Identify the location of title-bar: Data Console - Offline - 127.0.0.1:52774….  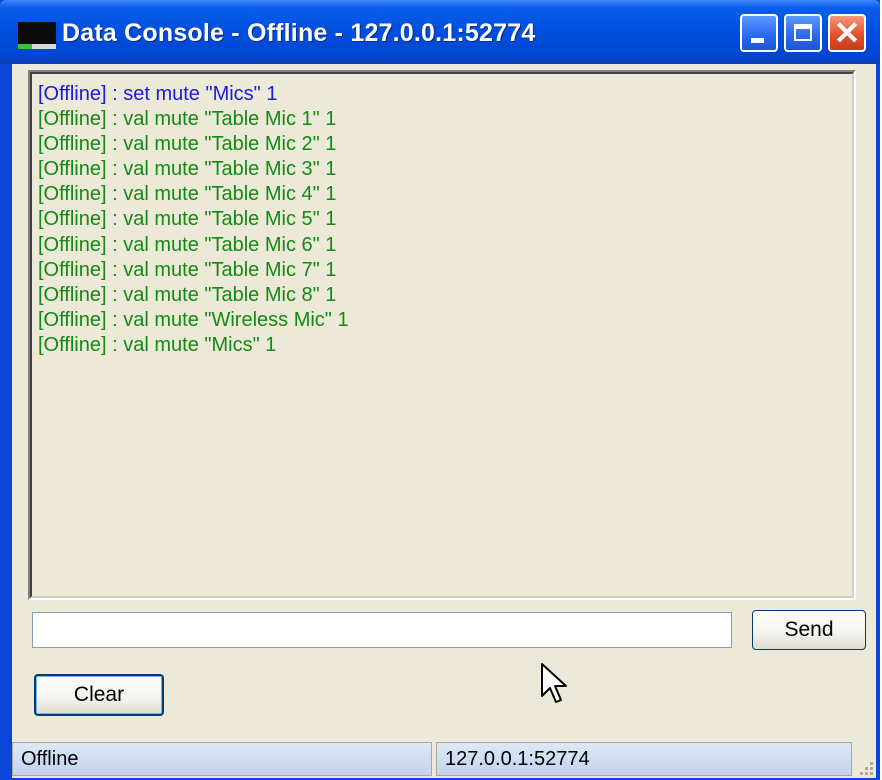
(440, 32).